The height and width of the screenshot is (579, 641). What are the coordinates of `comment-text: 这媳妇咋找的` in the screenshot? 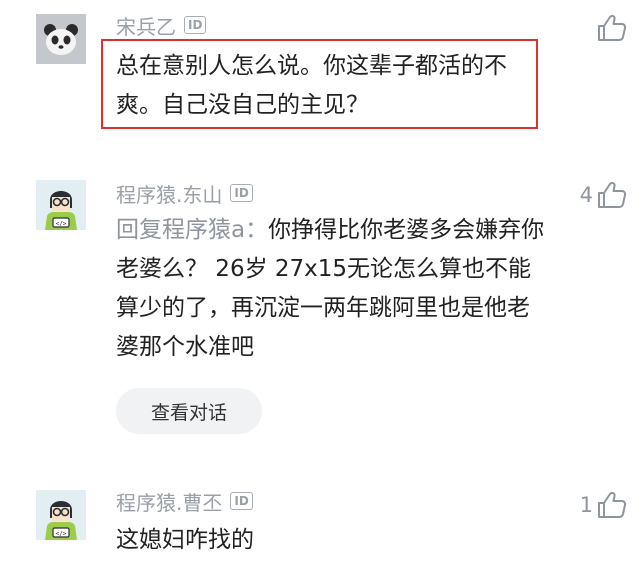 It's located at (185, 540).